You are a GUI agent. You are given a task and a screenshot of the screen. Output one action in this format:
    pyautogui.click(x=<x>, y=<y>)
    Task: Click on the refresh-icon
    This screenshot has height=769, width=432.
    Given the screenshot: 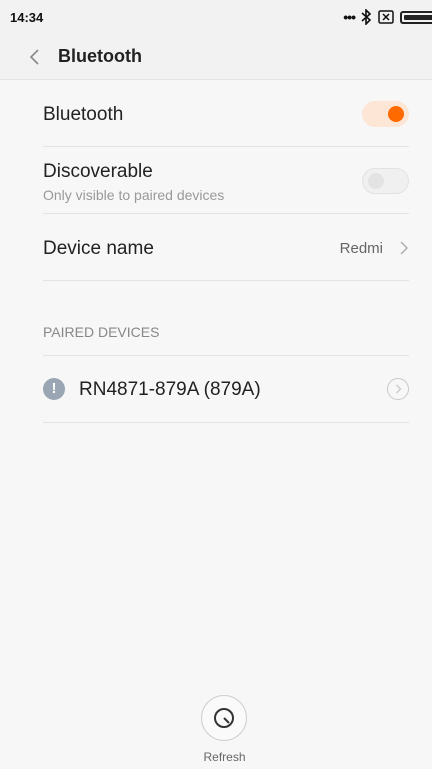 What is the action you would take?
    pyautogui.click(x=224, y=718)
    